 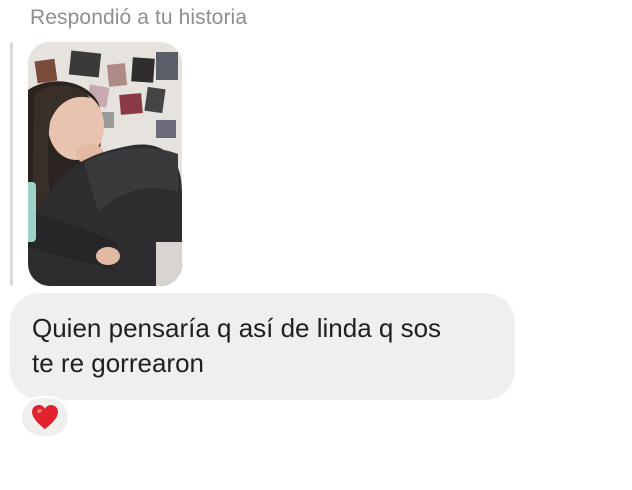 I want to click on story-photo-illustration, so click(x=105, y=164).